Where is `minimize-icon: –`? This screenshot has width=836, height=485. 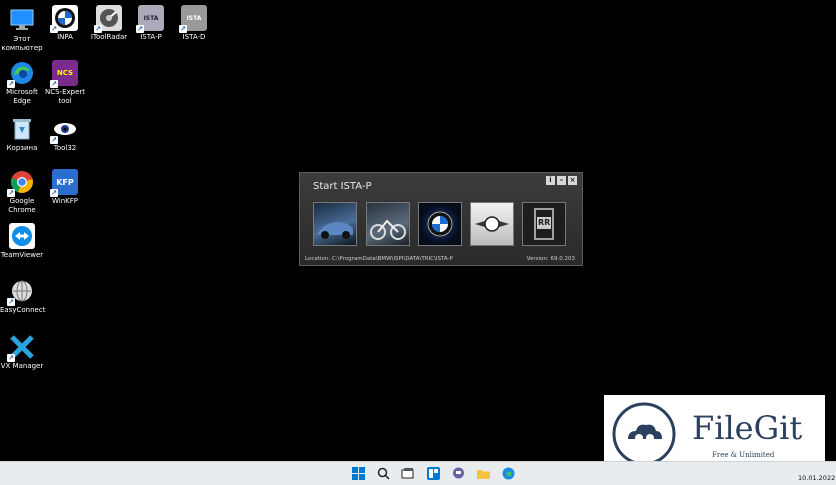
minimize-icon: – is located at coordinates (561, 180).